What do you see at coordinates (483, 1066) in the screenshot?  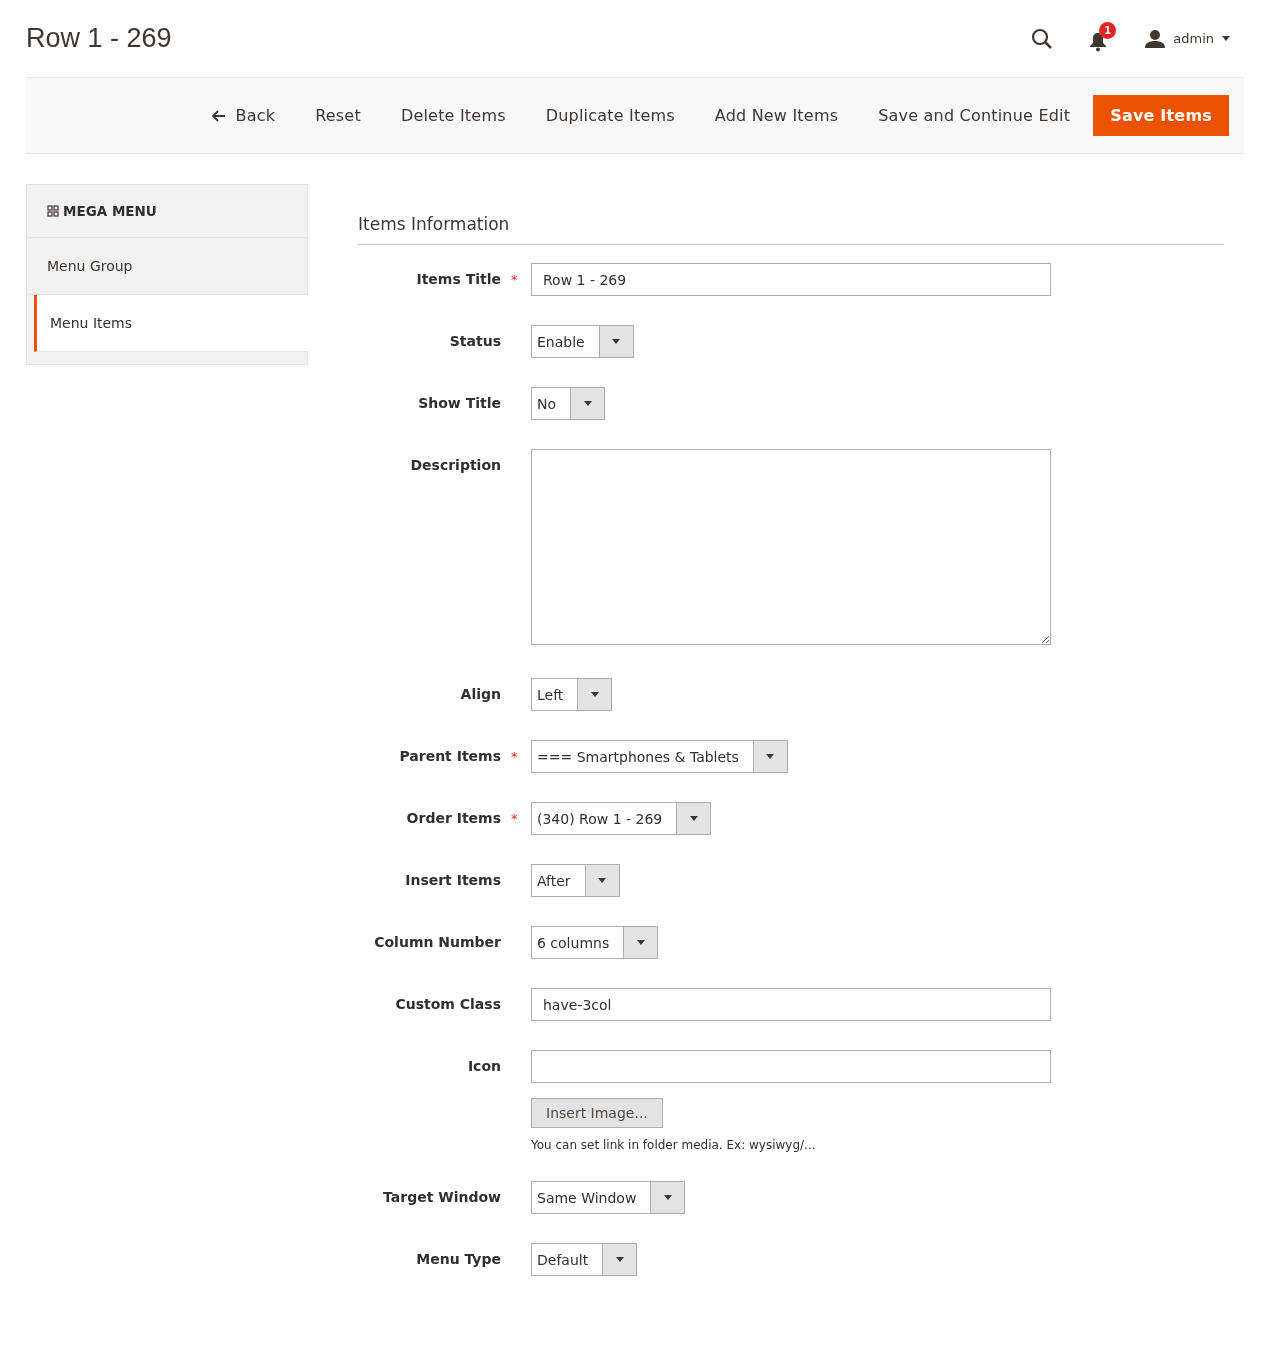 I see `field-label: Icon` at bounding box center [483, 1066].